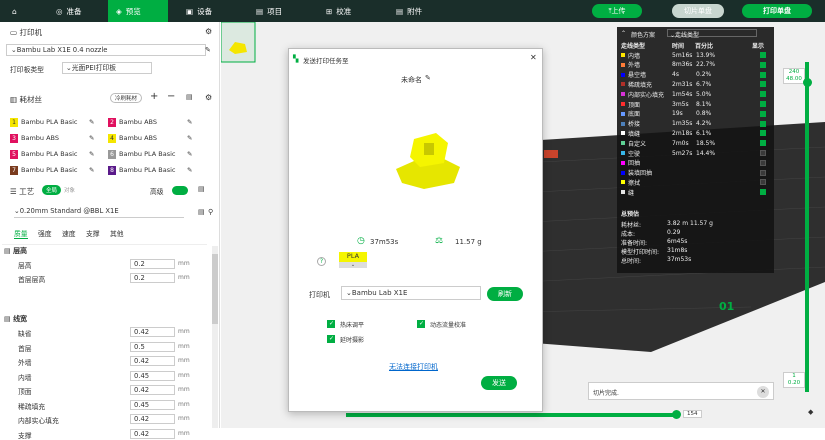 The width and height of the screenshot is (825, 440). What do you see at coordinates (52, 190) in the screenshot?
I see `global-toggle: 全局` at bounding box center [52, 190].